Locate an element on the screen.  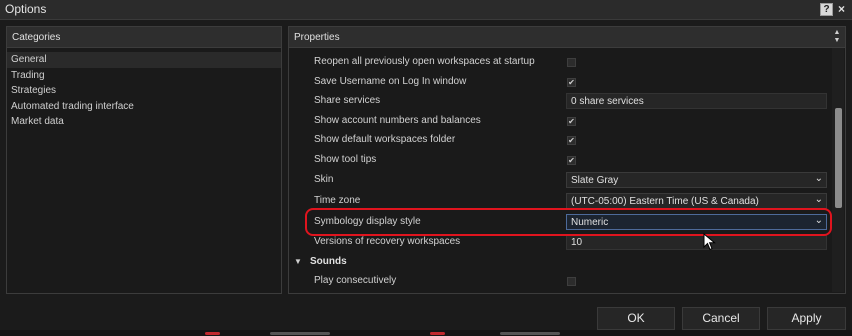
header-scroll-arrows: ▲ ▼ is located at coordinates (837, 37).